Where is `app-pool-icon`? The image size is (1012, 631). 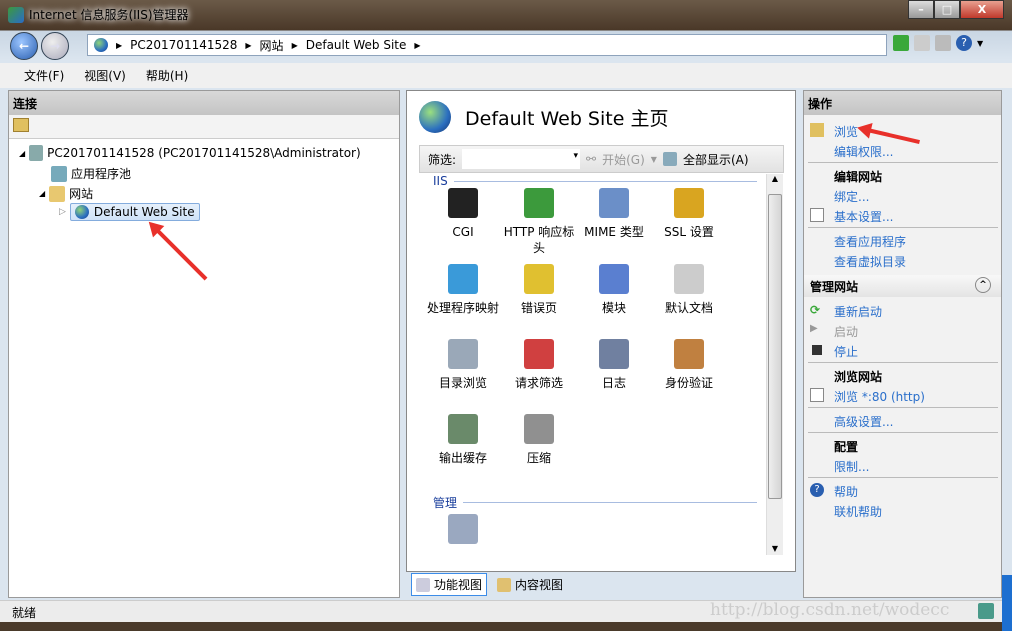
app-pool-icon is located at coordinates (59, 173).